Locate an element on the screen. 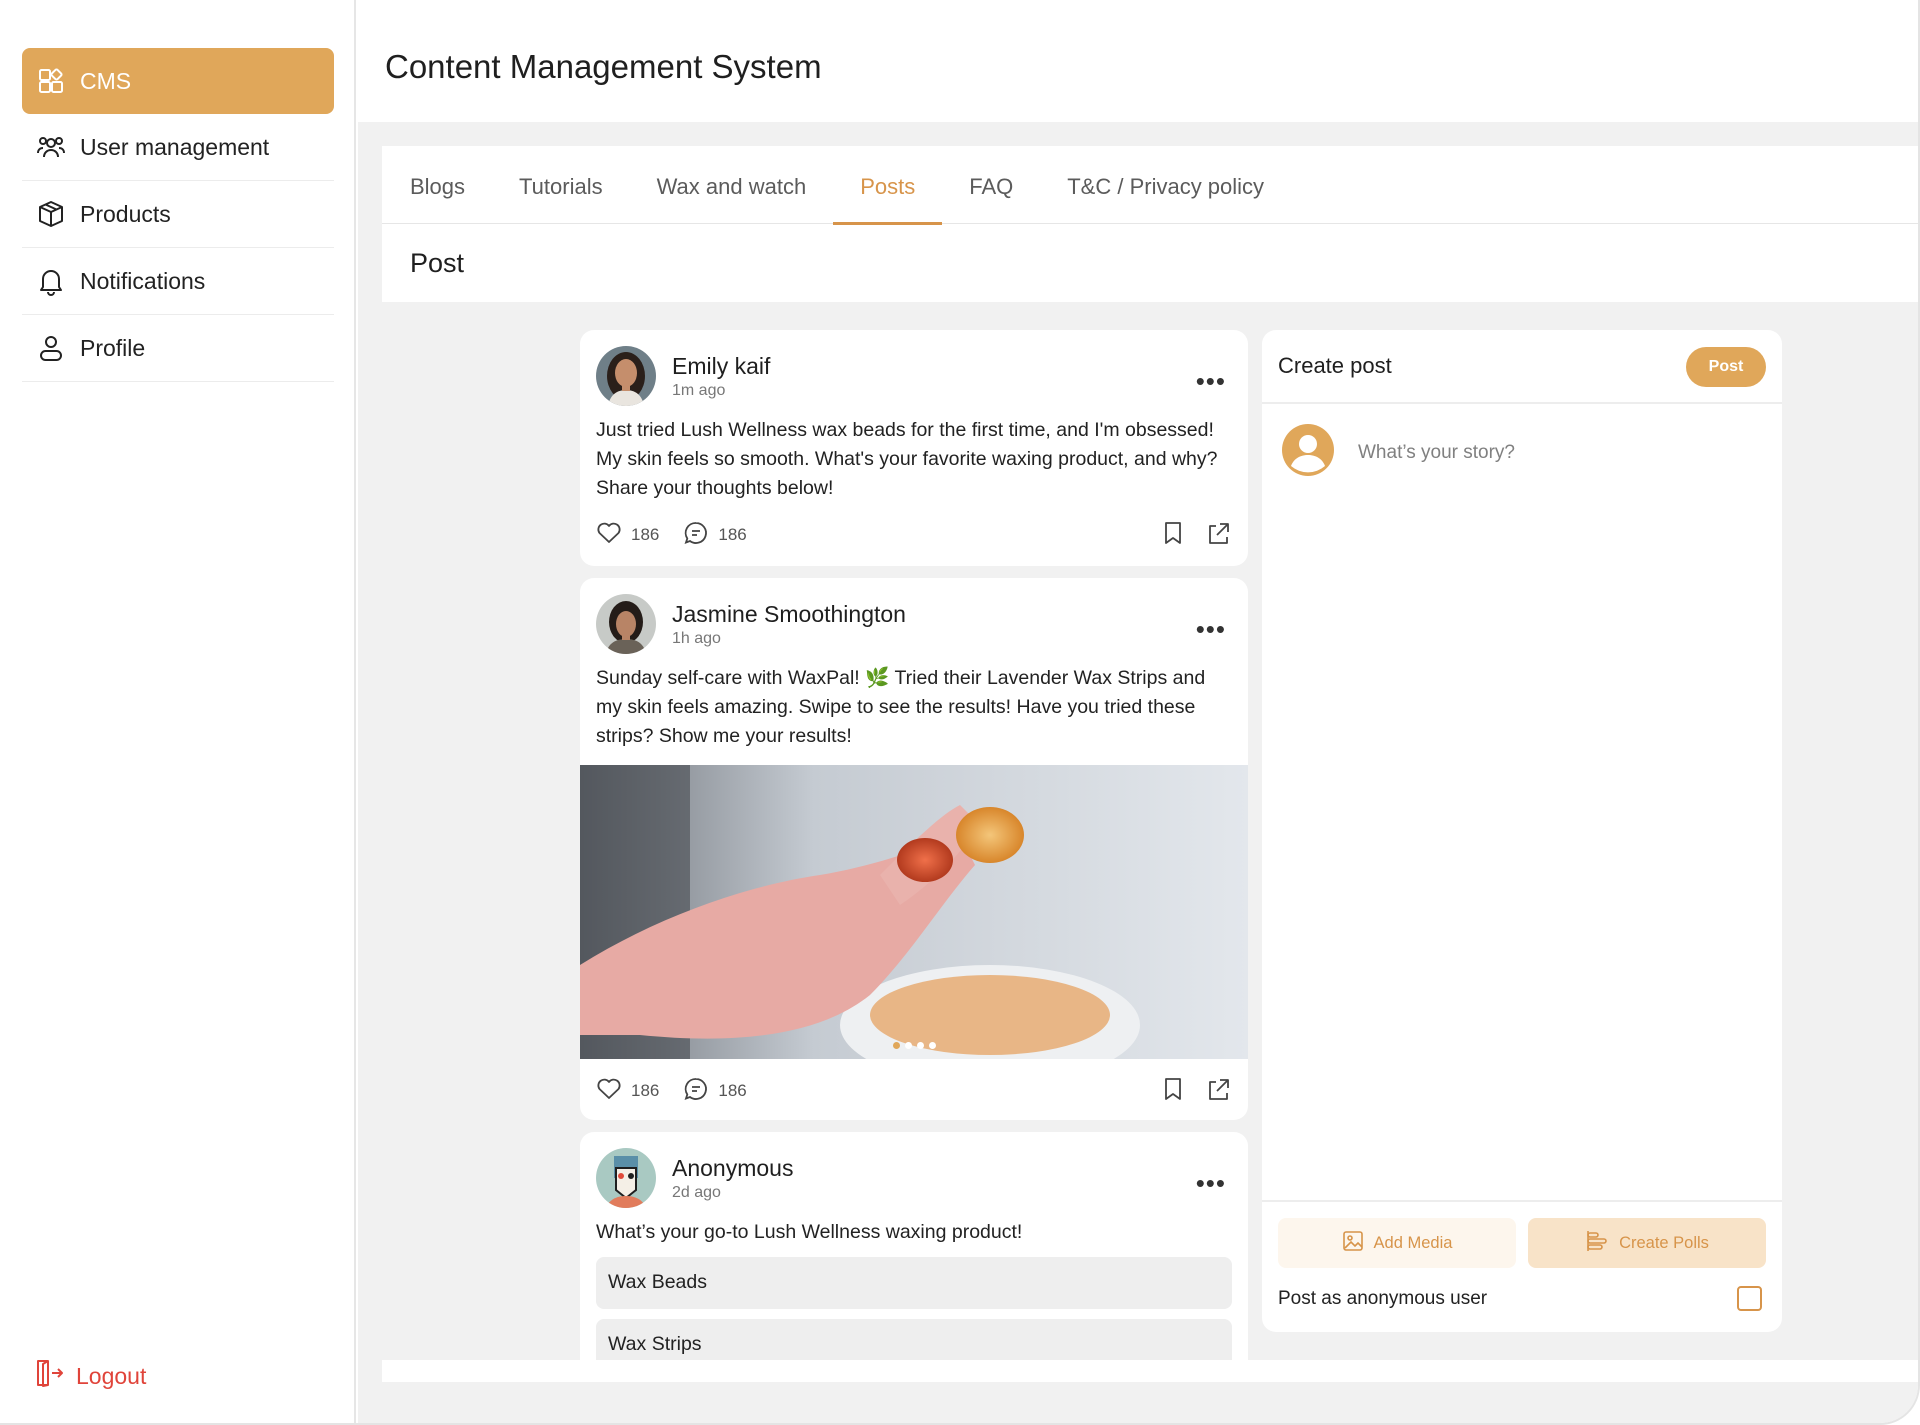 The width and height of the screenshot is (1920, 1425). create-post-header: Create post Post is located at coordinates (1522, 367).